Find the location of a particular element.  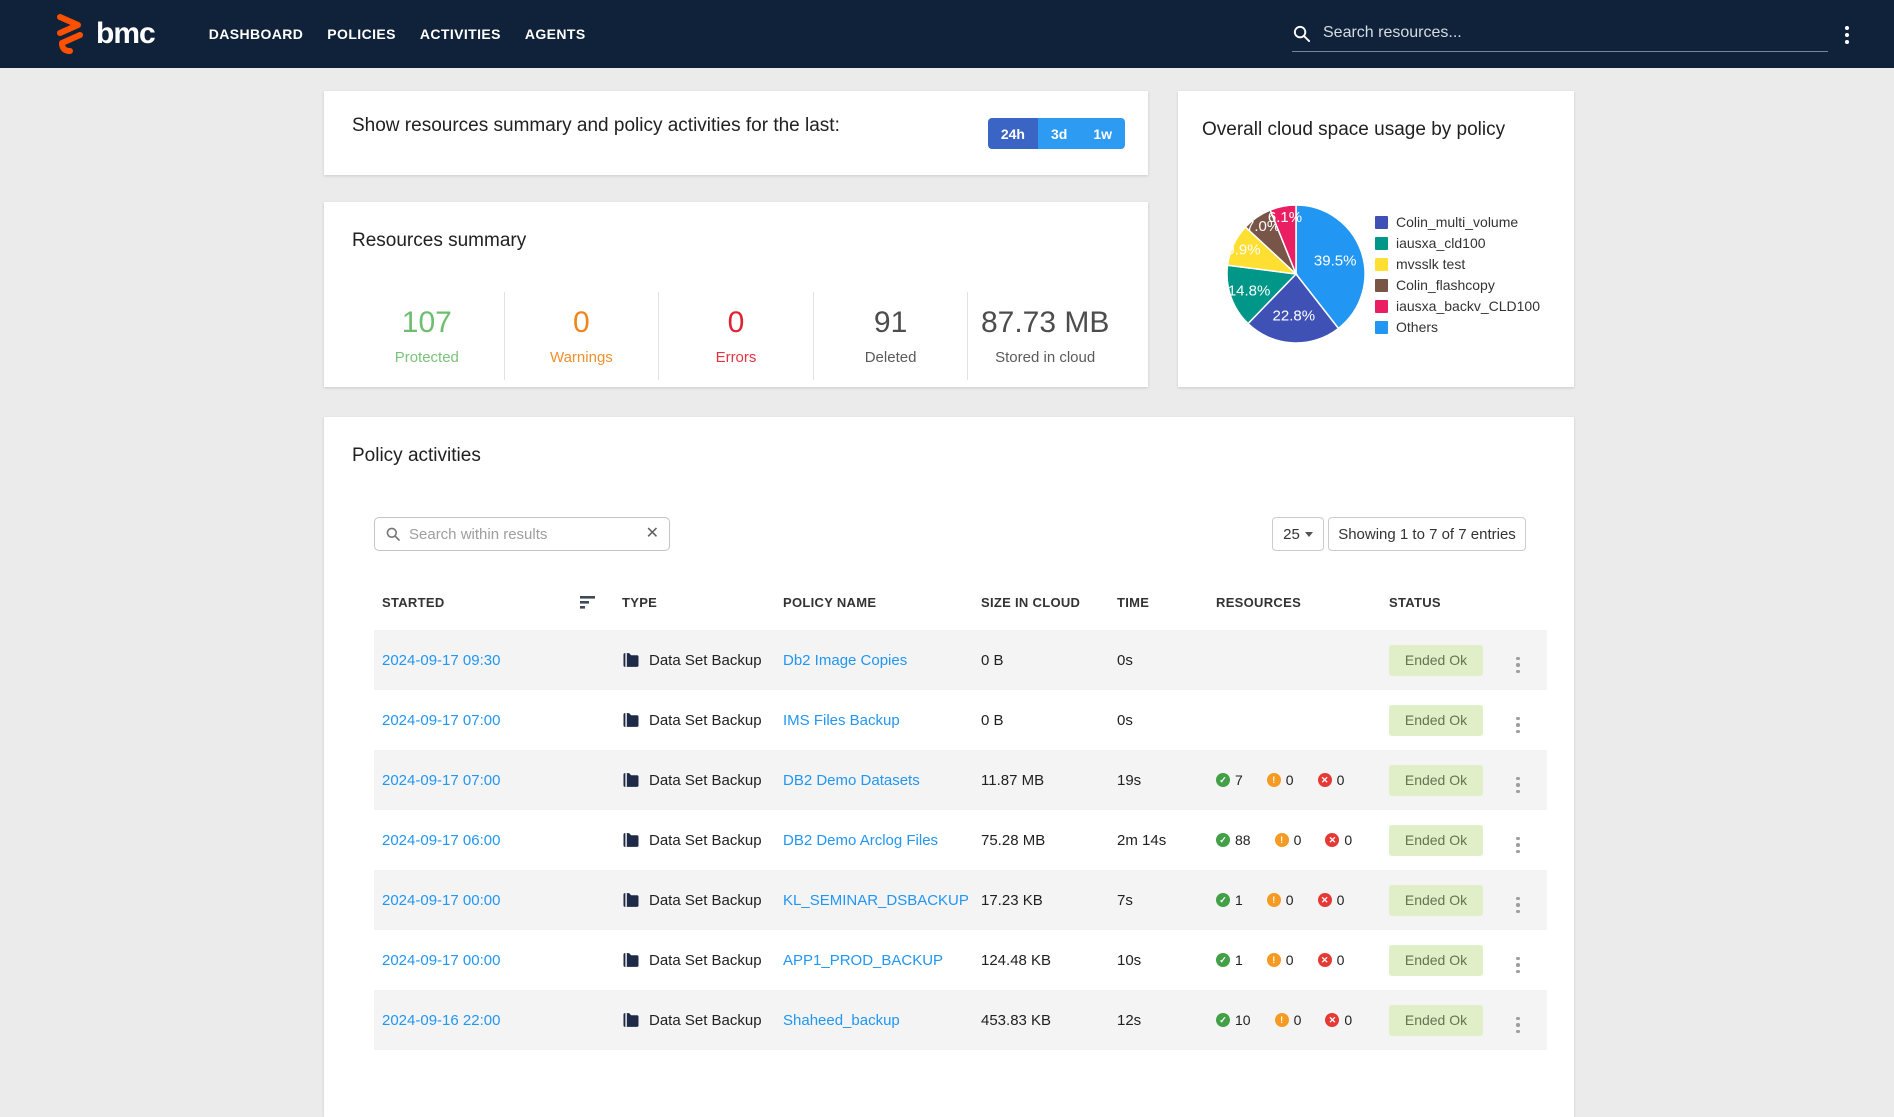

bmc-logo-icon is located at coordinates (70, 34).